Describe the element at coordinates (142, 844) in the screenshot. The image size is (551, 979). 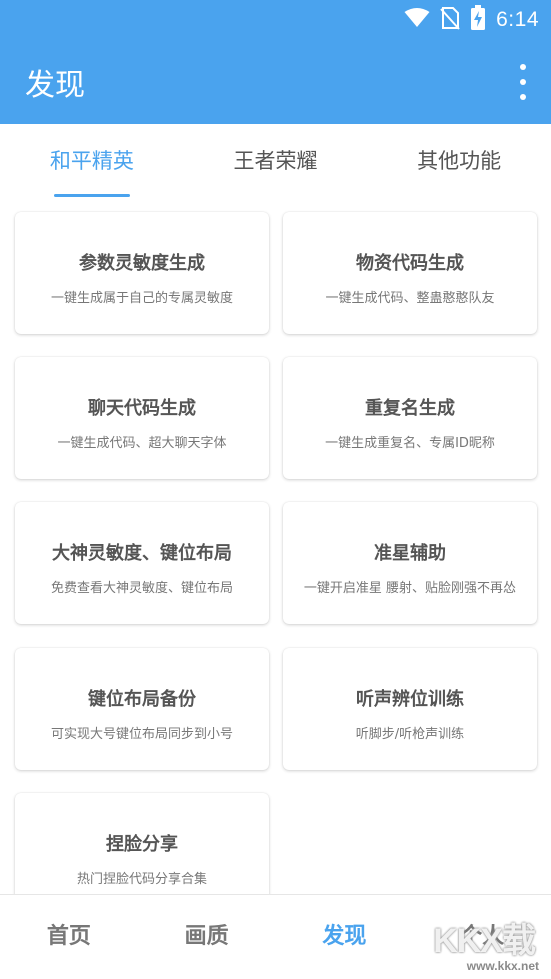
I see `card-title: 捏脸分享` at that location.